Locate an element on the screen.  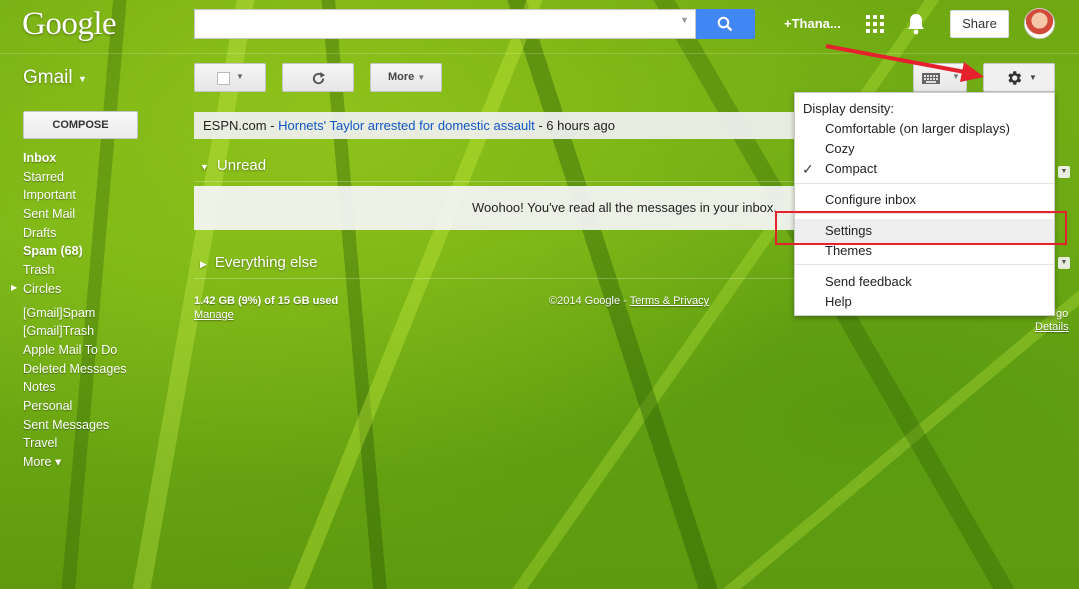
gmail-app-switcher: Gmail is located at coordinates (48, 78).